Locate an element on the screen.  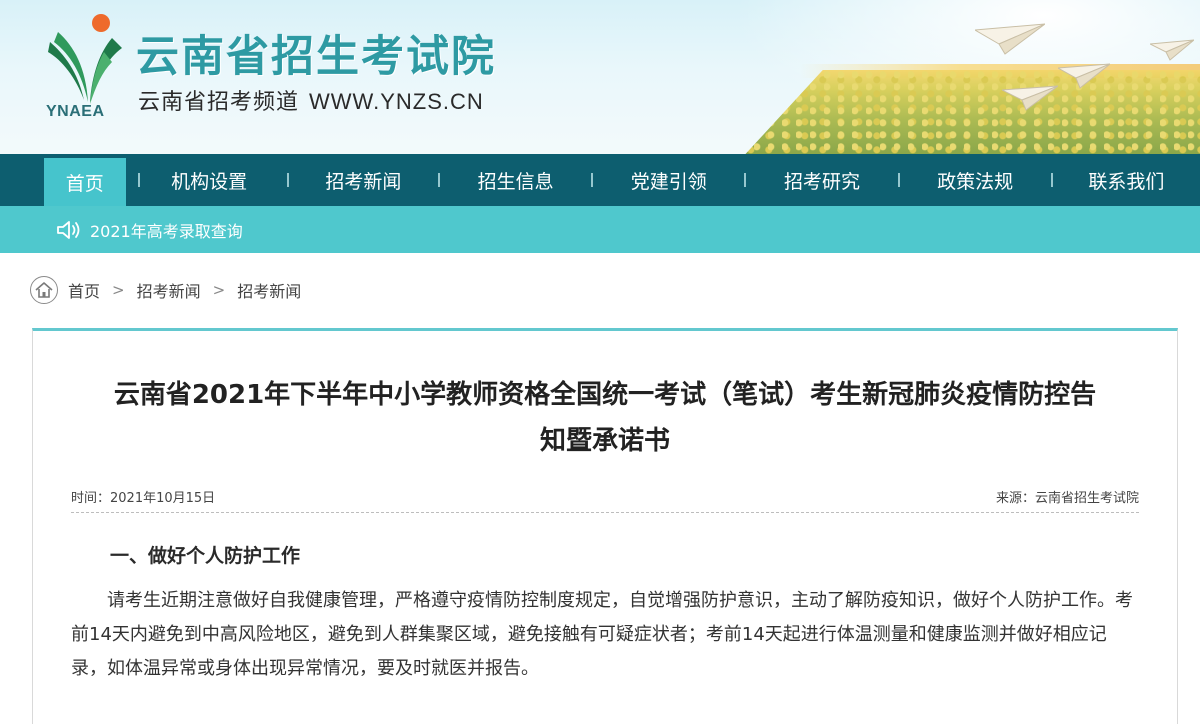
breadcrumb-exam-news: 招考新闻 is located at coordinates (169, 290).